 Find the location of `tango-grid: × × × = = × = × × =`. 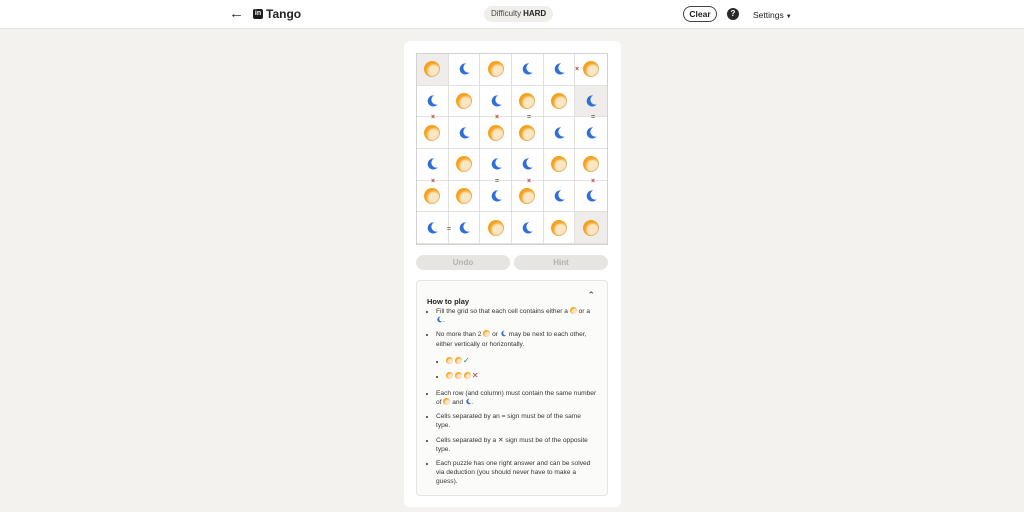

tango-grid: × × × = = × = × × = is located at coordinates (512, 149).